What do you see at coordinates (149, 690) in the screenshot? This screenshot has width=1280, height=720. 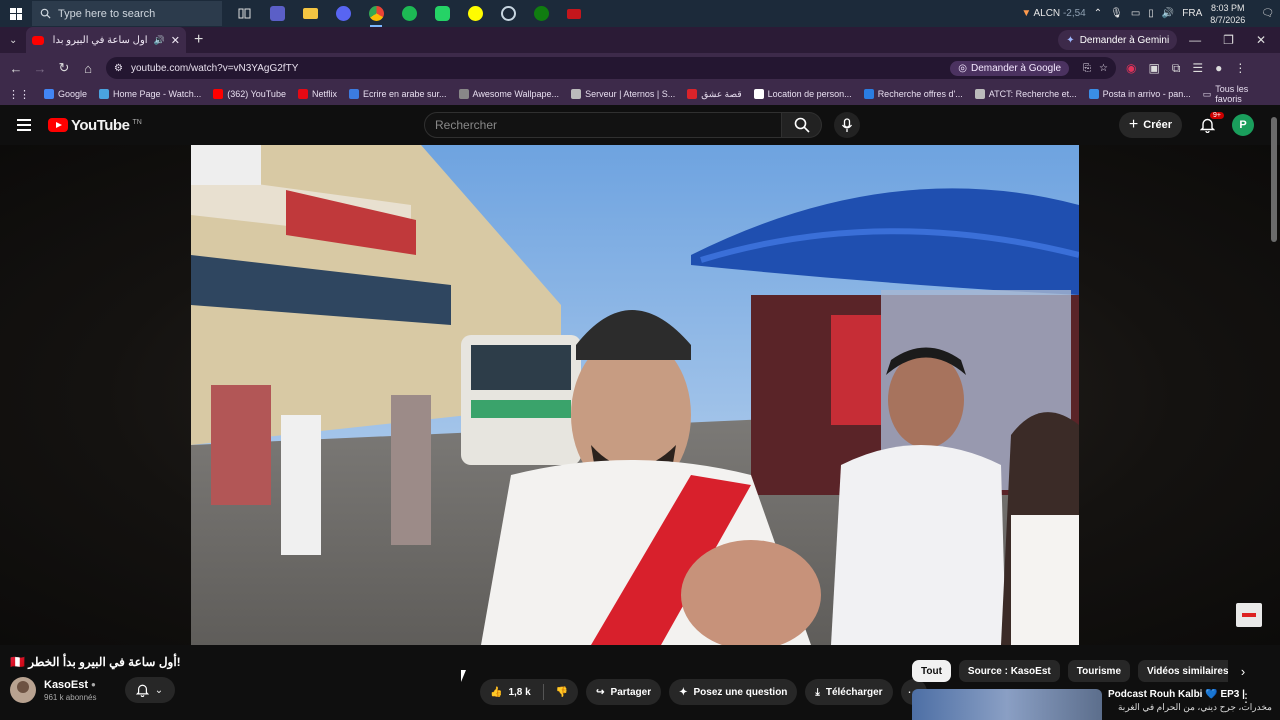 I see `subscription-bell-button: ⌄` at bounding box center [149, 690].